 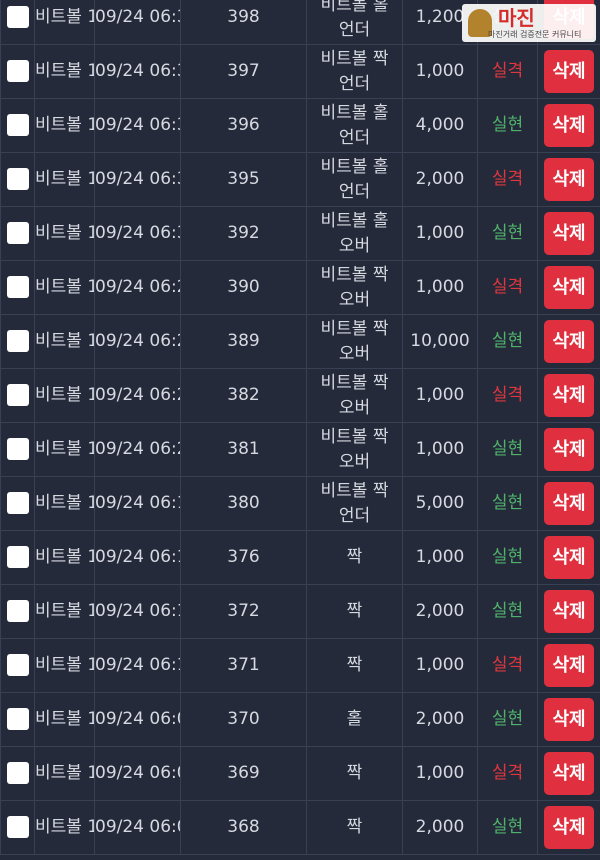 I want to click on table-row: 비트볼 1분09/24 06:07 368 짝 2,000 실현 삭제, so click(x=300, y=827).